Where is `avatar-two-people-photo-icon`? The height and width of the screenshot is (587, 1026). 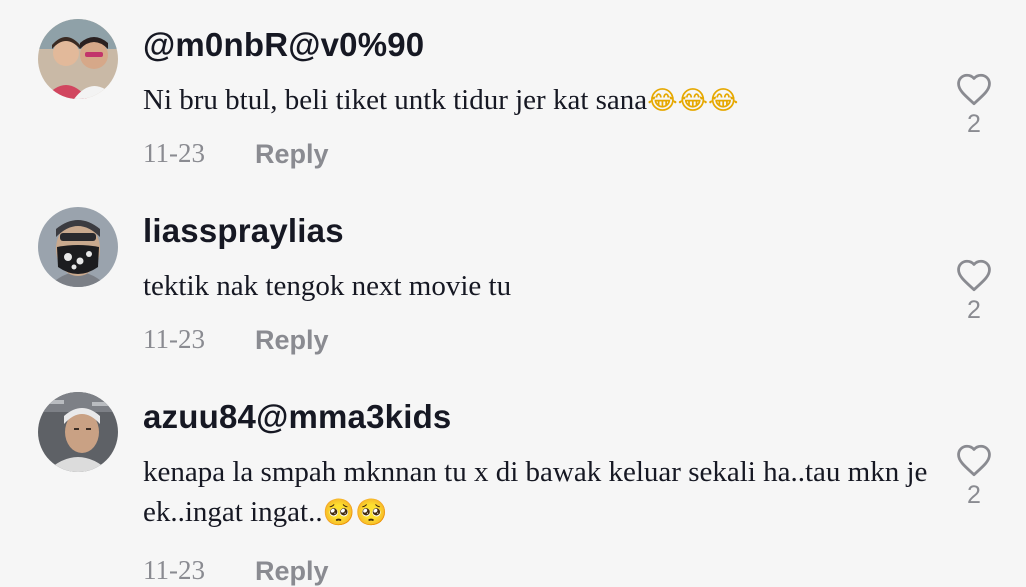
avatar-two-people-photo-icon is located at coordinates (78, 59).